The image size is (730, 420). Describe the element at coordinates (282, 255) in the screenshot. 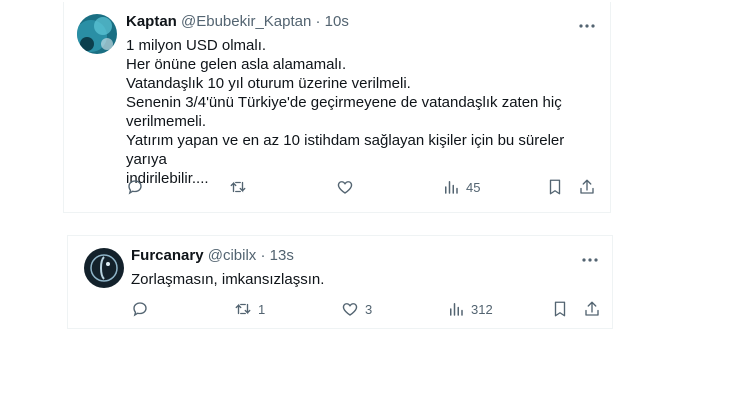

I see `timestamp: 13s` at that location.